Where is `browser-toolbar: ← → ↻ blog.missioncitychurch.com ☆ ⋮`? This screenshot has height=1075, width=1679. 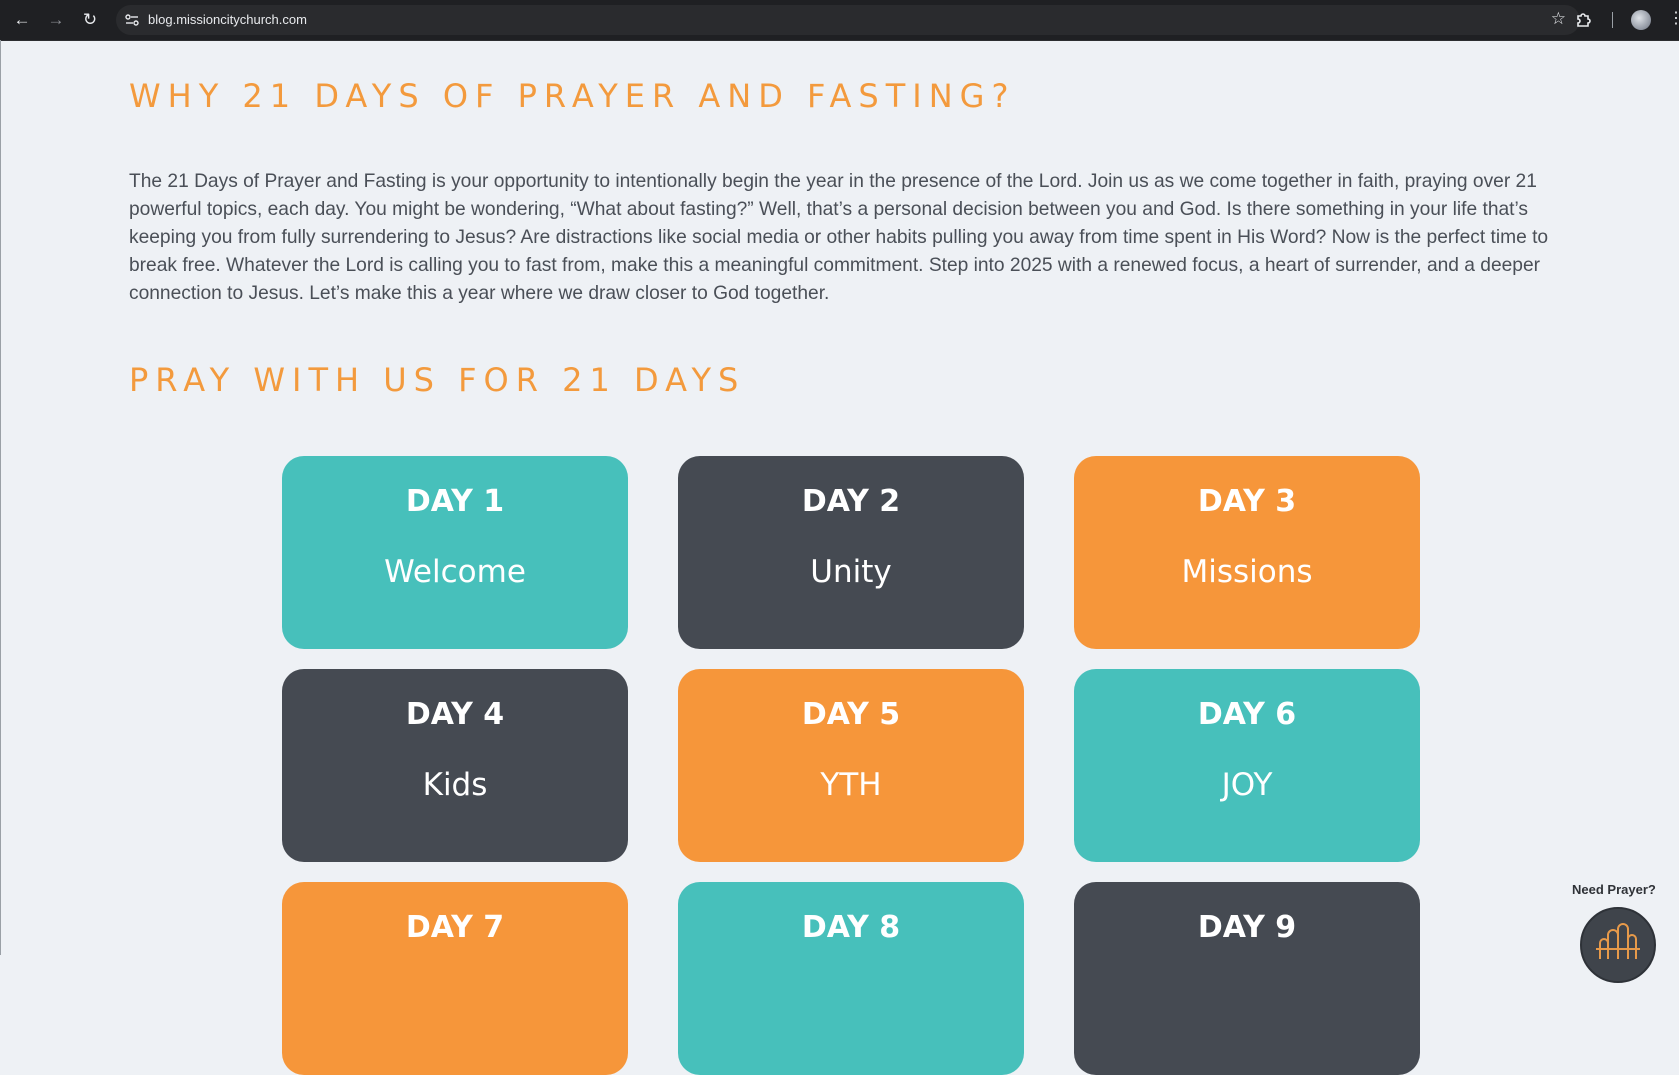 browser-toolbar: ← → ↻ blog.missioncitychurch.com ☆ ⋮ is located at coordinates (839, 20).